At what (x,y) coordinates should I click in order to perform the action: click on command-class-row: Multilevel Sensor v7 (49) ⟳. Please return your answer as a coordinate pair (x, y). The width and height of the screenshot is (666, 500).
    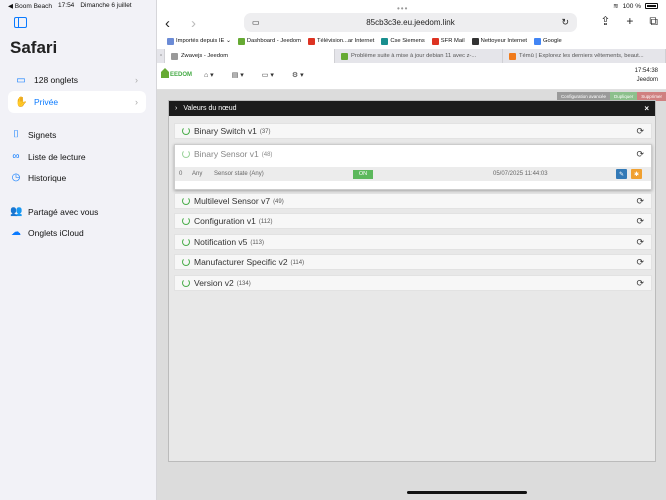
    Looking at the image, I should click on (413, 201).